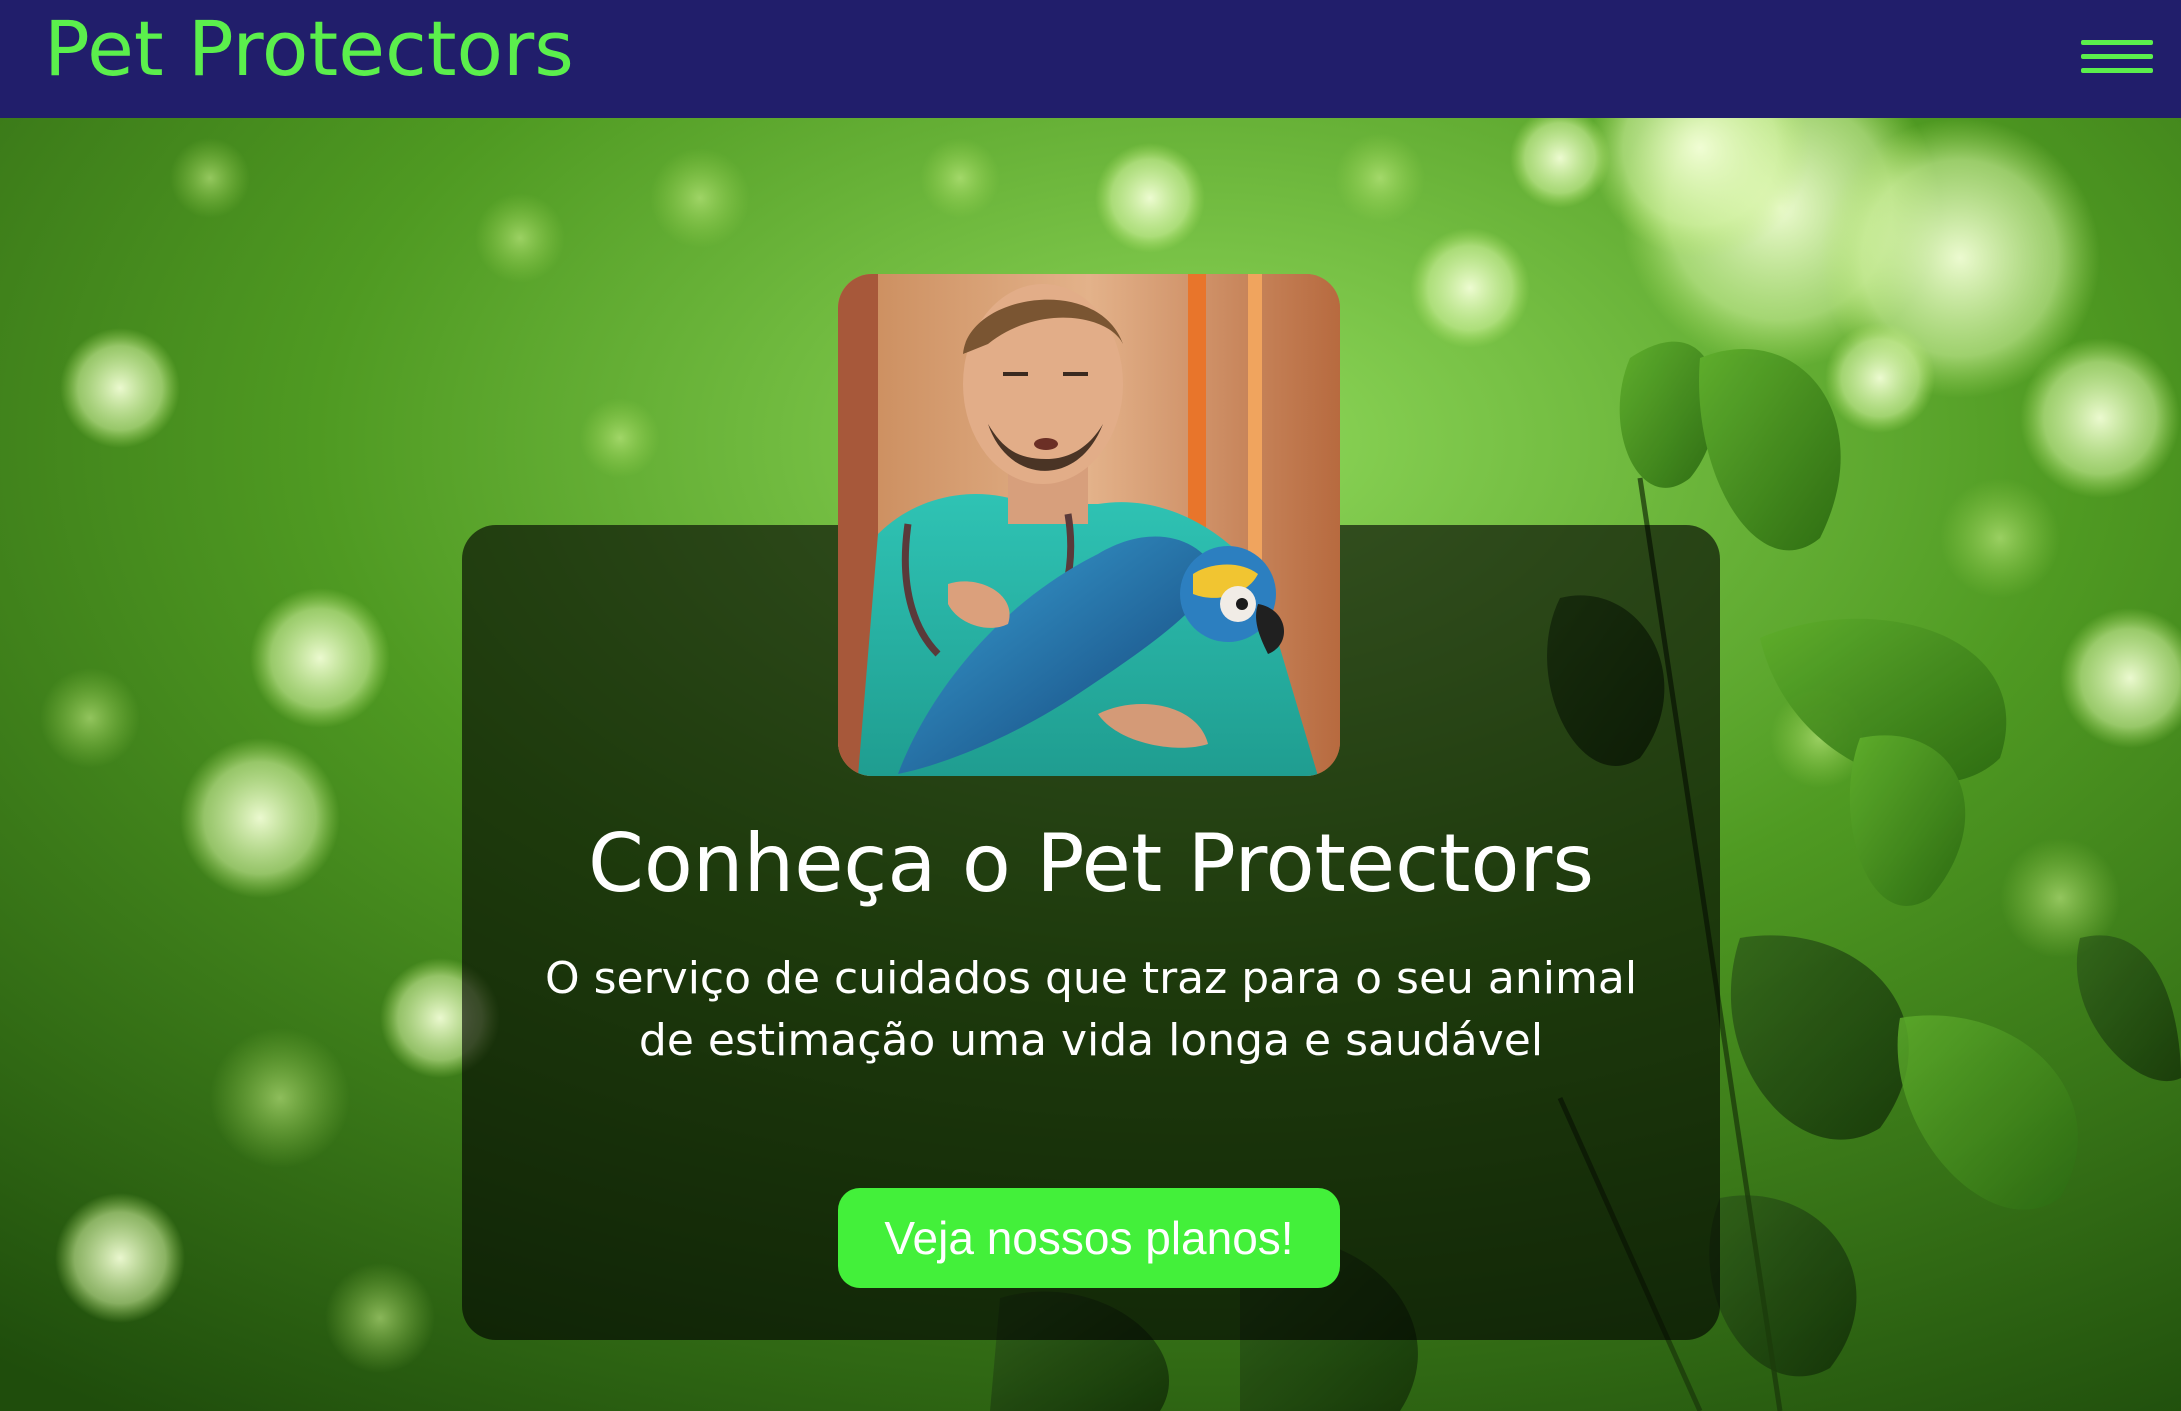  I want to click on top-navbar: Pet Protectors, so click(1090, 59).